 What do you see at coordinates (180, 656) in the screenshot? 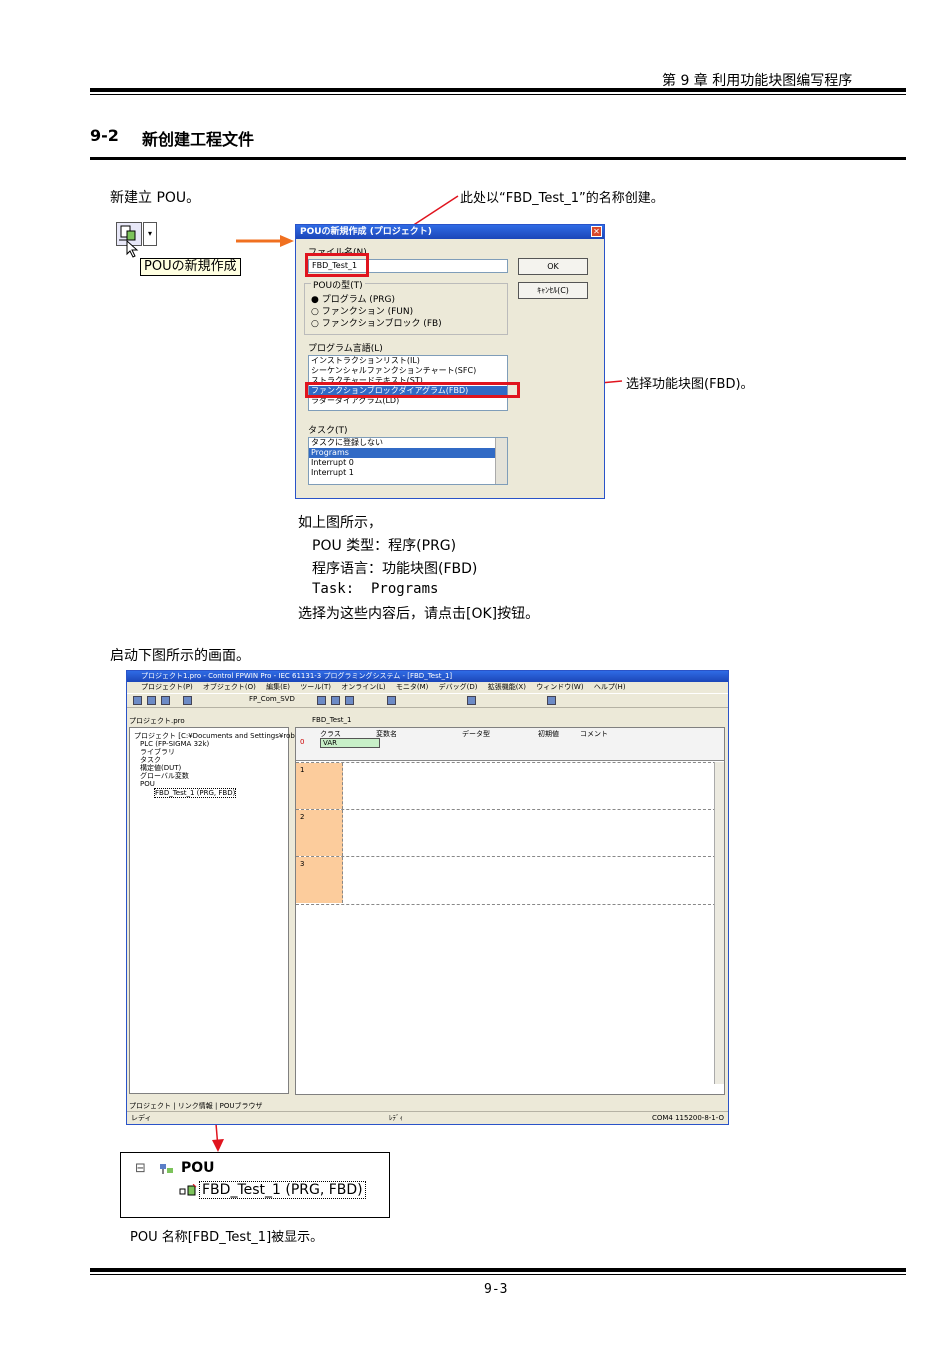
I see `step2-intro: 启动下图所示的画面。` at bounding box center [180, 656].